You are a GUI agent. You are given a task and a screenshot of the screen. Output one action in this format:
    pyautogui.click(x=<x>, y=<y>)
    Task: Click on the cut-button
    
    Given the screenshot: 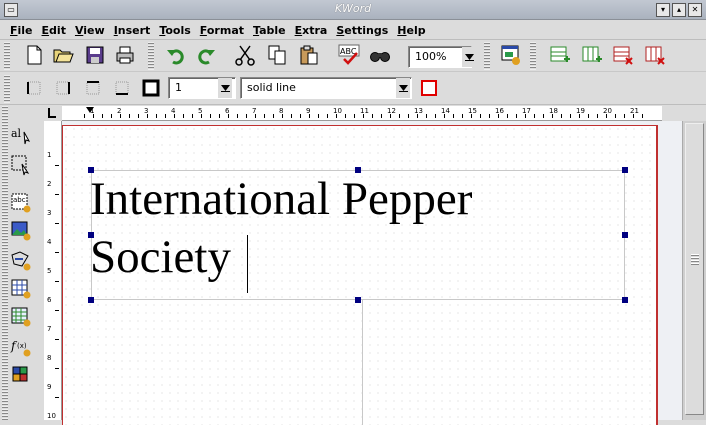 What is the action you would take?
    pyautogui.click(x=245, y=55)
    